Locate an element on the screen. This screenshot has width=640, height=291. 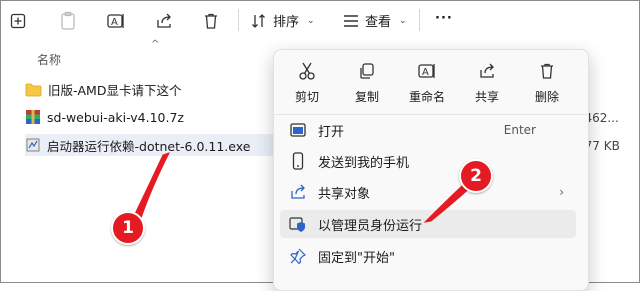
file-name: 启动器运行依赖-dotnet-6.0.11.exe is located at coordinates (149, 146).